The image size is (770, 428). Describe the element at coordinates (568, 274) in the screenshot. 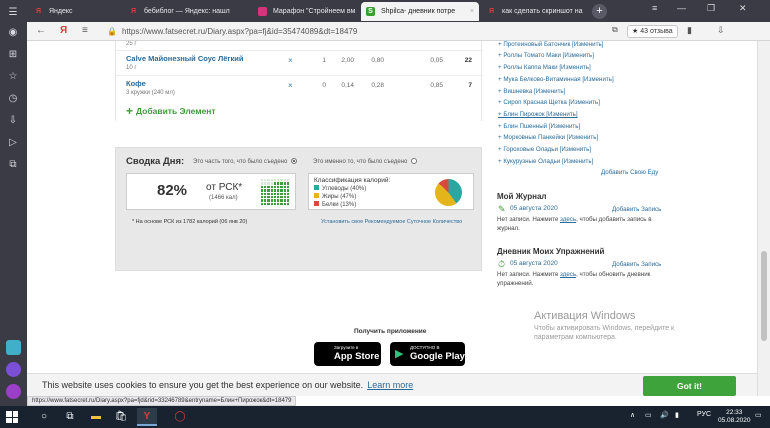

I see `exercise-here-link: здесь` at that location.